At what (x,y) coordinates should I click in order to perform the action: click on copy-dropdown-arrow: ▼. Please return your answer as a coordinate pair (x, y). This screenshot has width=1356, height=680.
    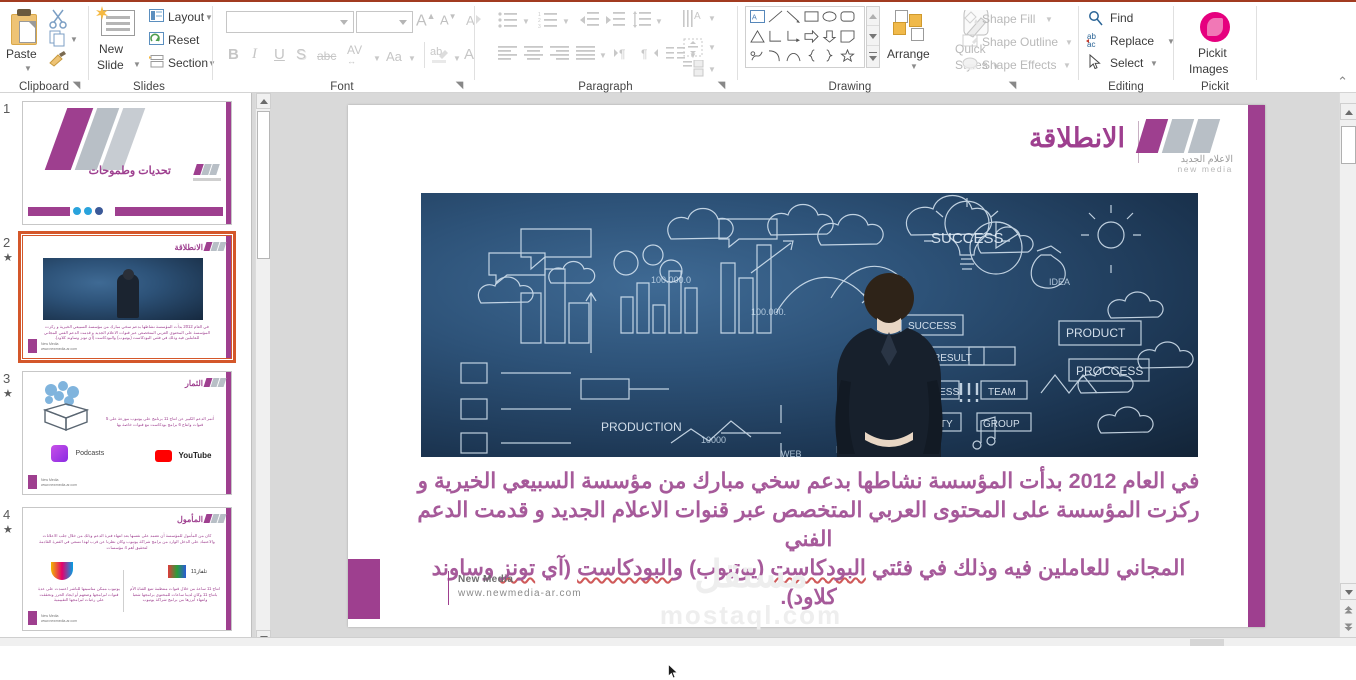
    Looking at the image, I should click on (74, 39).